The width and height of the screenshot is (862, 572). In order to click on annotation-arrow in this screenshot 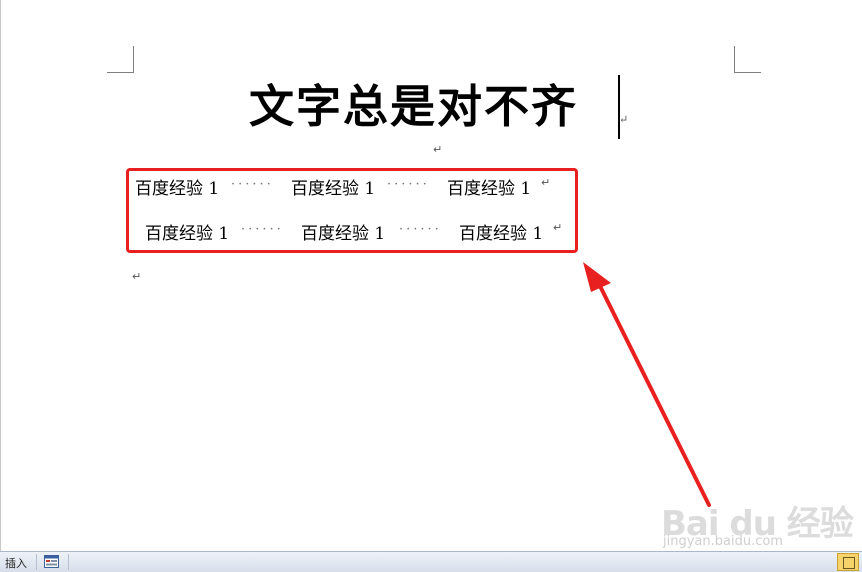, I will do `click(647, 384)`.